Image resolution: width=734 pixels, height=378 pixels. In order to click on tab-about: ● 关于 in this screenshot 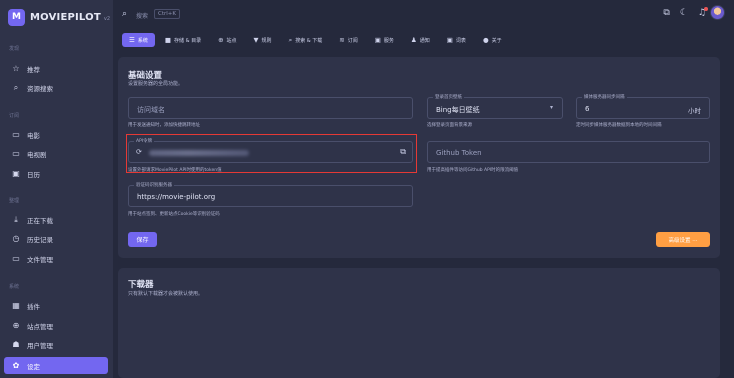, I will do `click(492, 40)`.